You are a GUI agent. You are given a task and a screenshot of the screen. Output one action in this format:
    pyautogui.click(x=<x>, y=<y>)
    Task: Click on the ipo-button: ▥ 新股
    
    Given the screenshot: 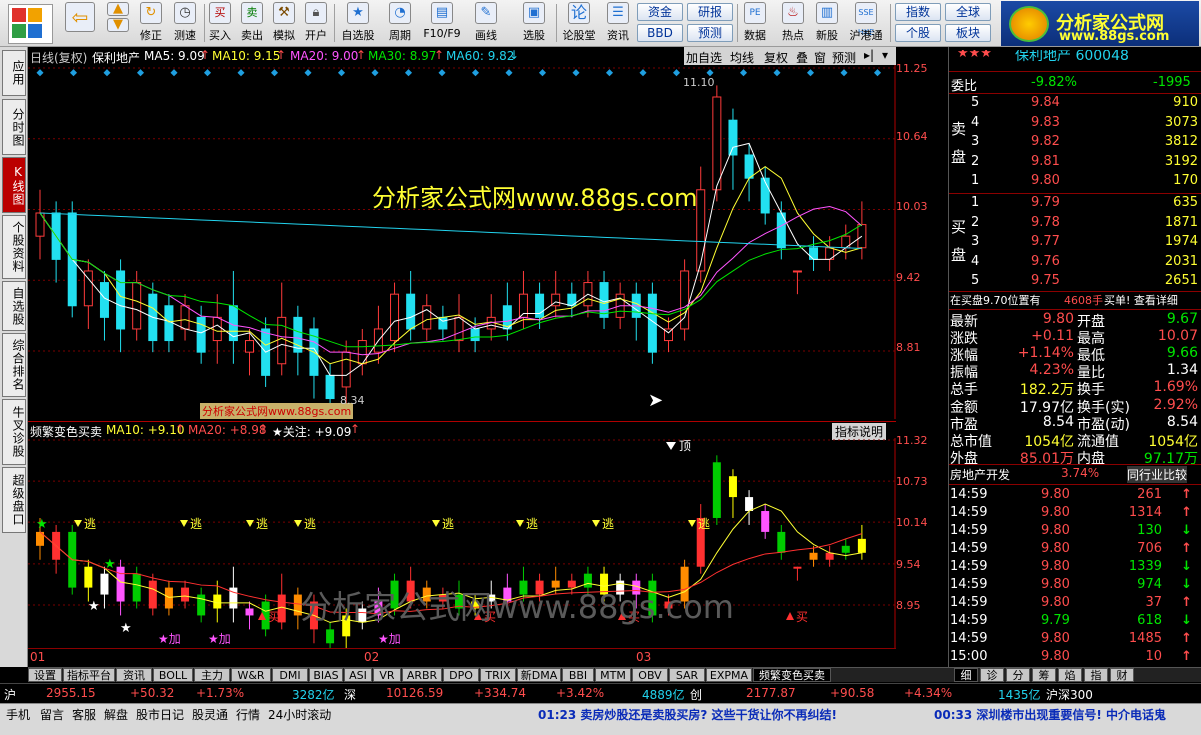 What is the action you would take?
    pyautogui.click(x=827, y=23)
    